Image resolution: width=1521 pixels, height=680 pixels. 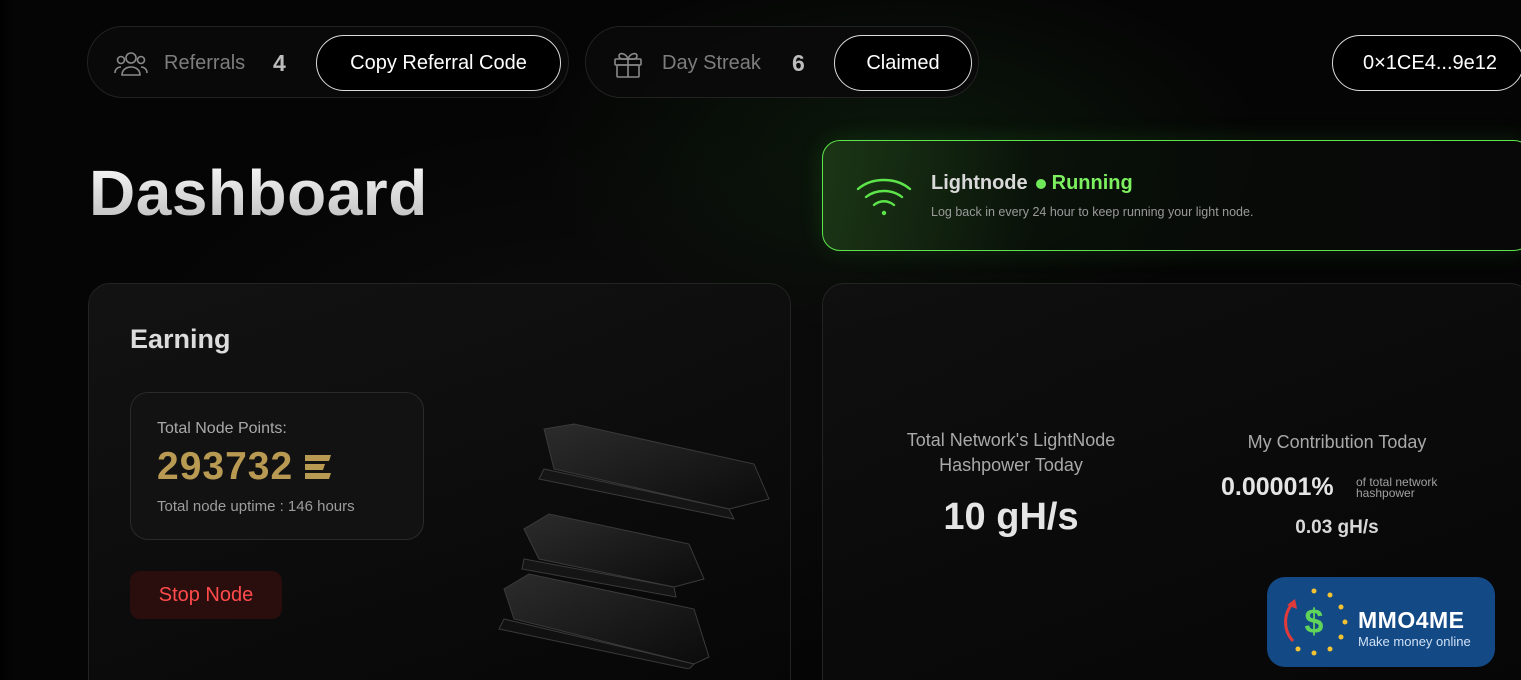 What do you see at coordinates (1337, 527) in the screenshot?
I see `contribution-rate: 0.03 gH/s` at bounding box center [1337, 527].